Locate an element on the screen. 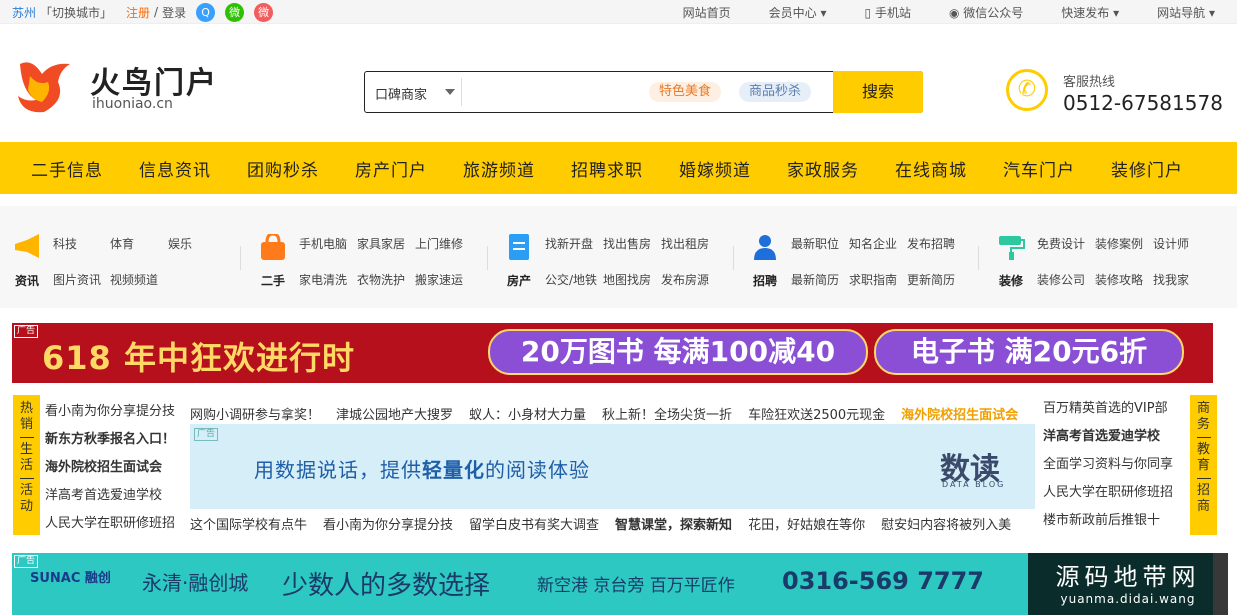 The width and height of the screenshot is (1237, 615). ad-banner-618: 广告 618 年中狂欢进行时 20万图书 每满100减40 电子书 满20元6折 is located at coordinates (612, 353).